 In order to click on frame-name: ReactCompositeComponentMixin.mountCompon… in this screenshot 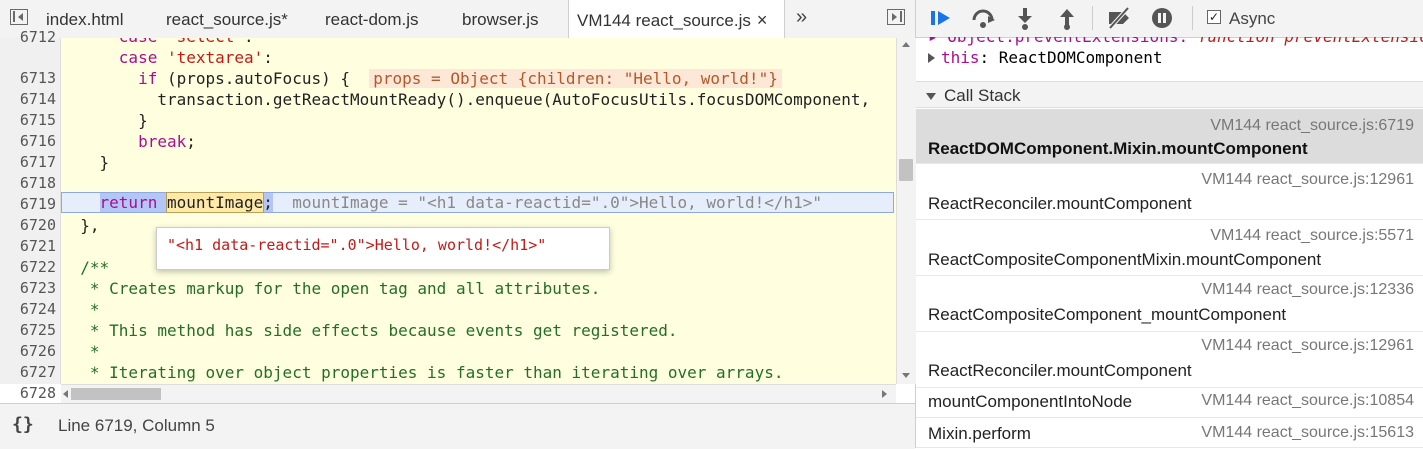, I will do `click(1125, 259)`.